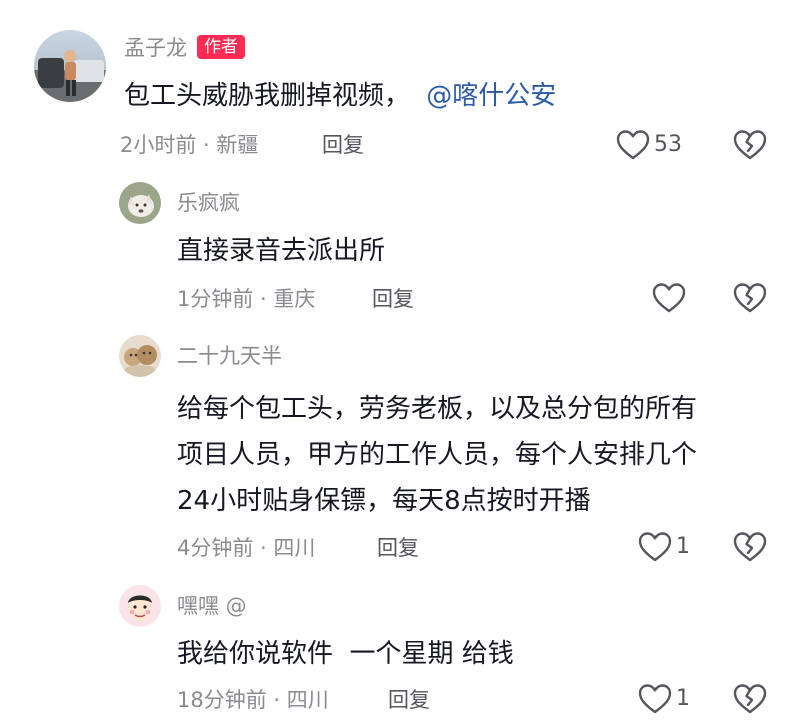 The height and width of the screenshot is (728, 800). Describe the element at coordinates (491, 96) in the screenshot. I see `mention-link: @喀什公安` at that location.